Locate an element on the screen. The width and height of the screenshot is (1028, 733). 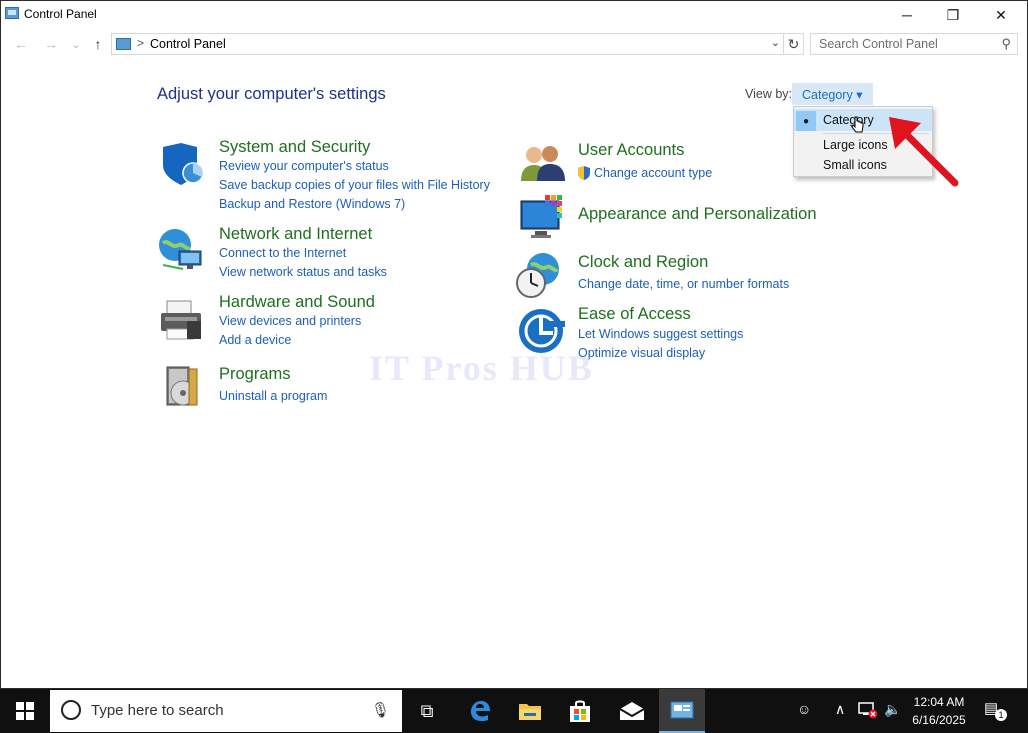
minimize-button: ─ is located at coordinates (907, 15).